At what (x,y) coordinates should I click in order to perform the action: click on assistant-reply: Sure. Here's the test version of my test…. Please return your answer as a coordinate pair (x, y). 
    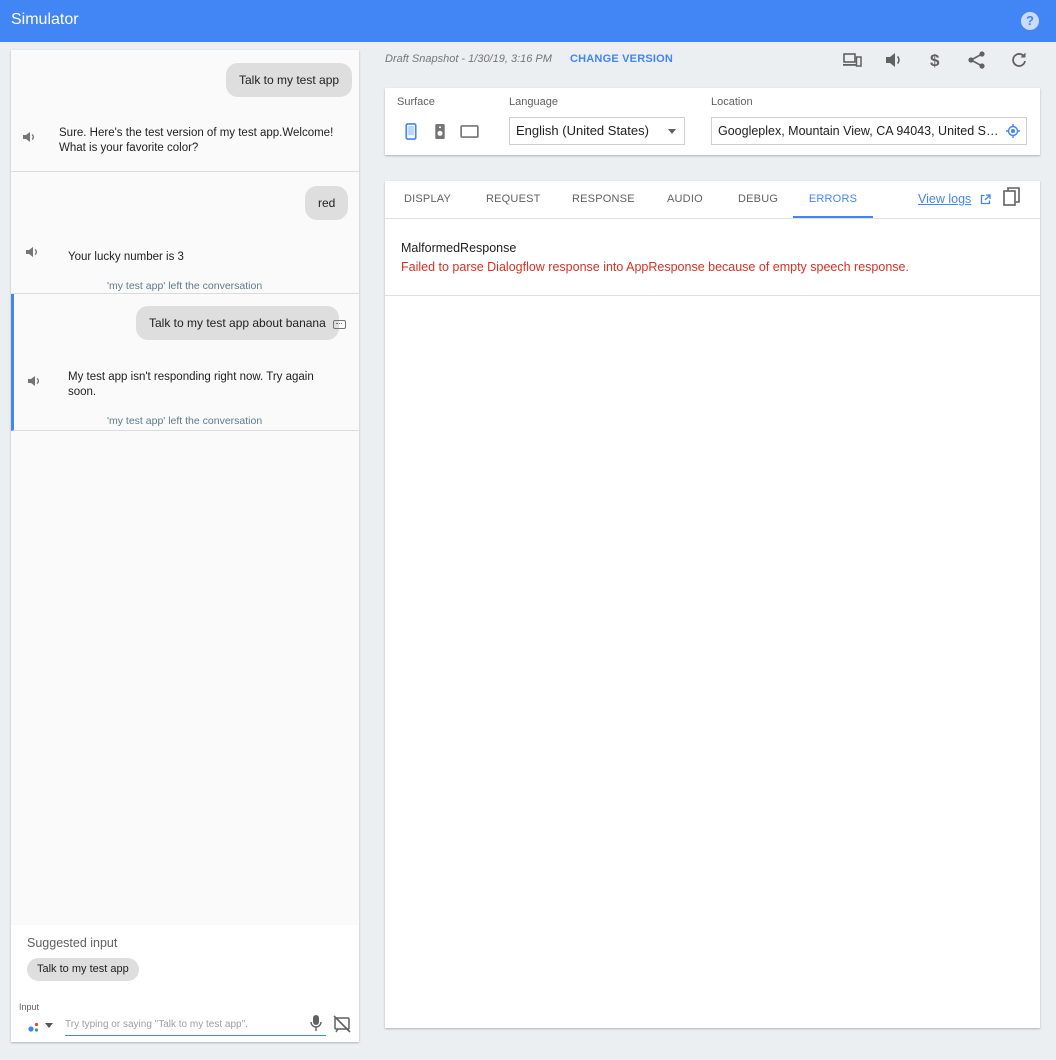
    Looking at the image, I should click on (196, 140).